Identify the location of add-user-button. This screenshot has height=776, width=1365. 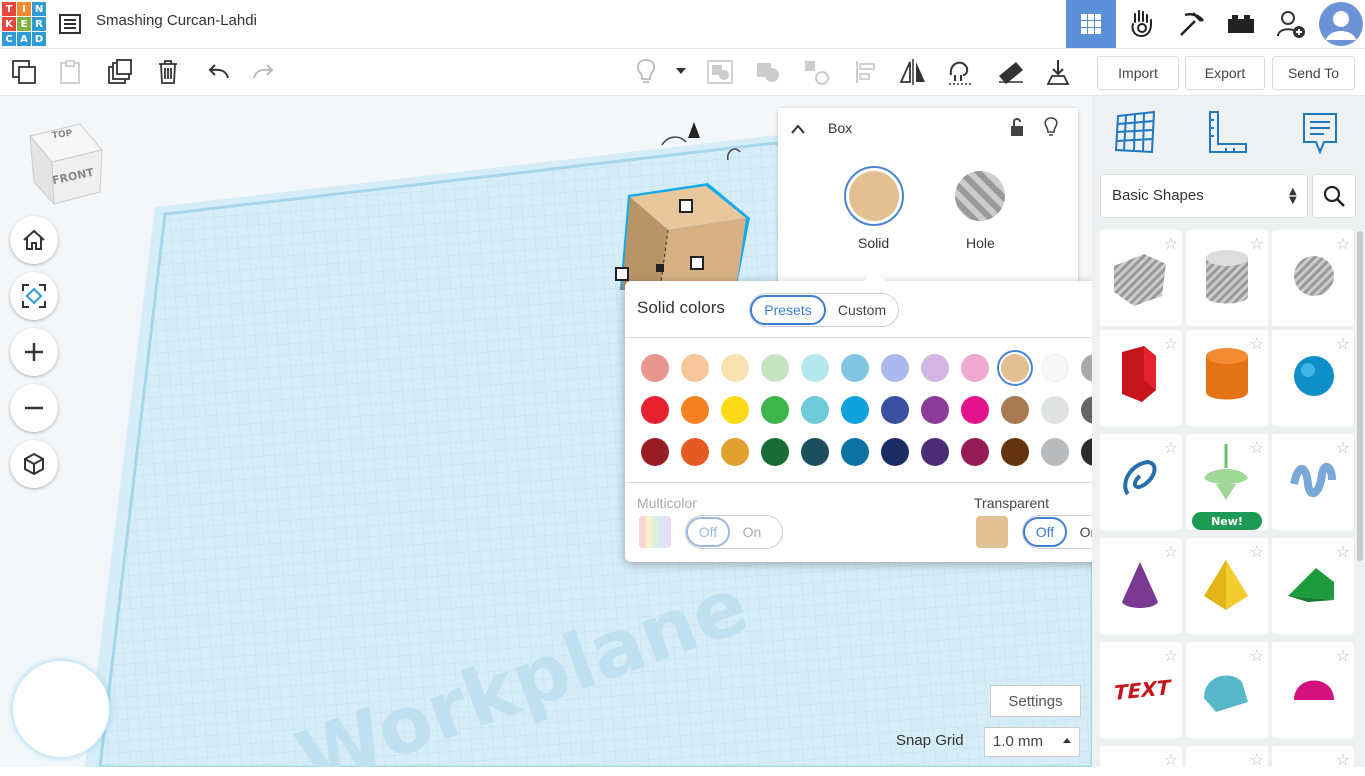
(1291, 24).